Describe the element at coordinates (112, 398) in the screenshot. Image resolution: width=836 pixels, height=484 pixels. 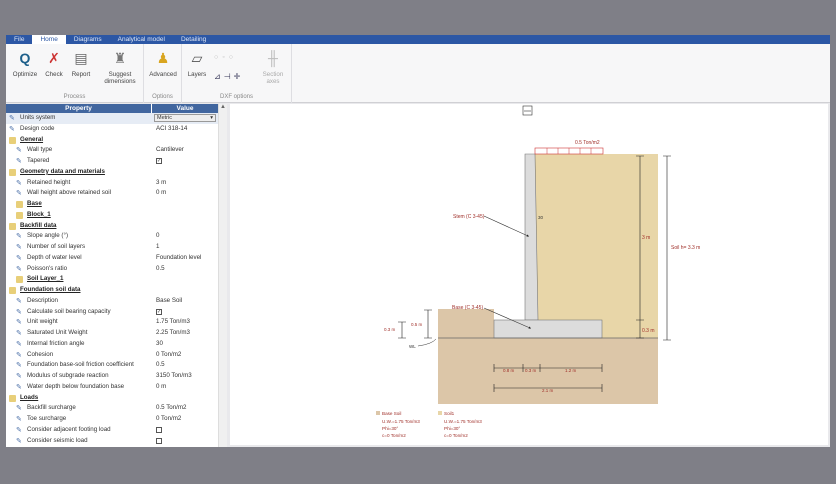
I see `property-row: Loads` at that location.